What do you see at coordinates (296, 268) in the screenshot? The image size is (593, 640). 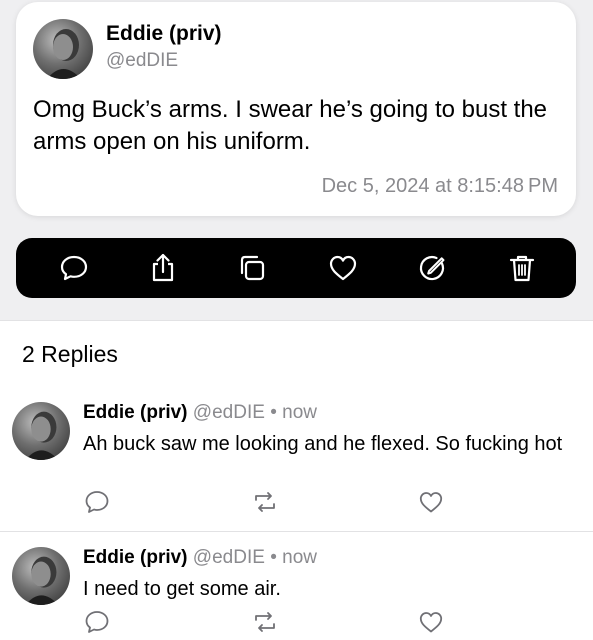 I see `post-action-bar` at bounding box center [296, 268].